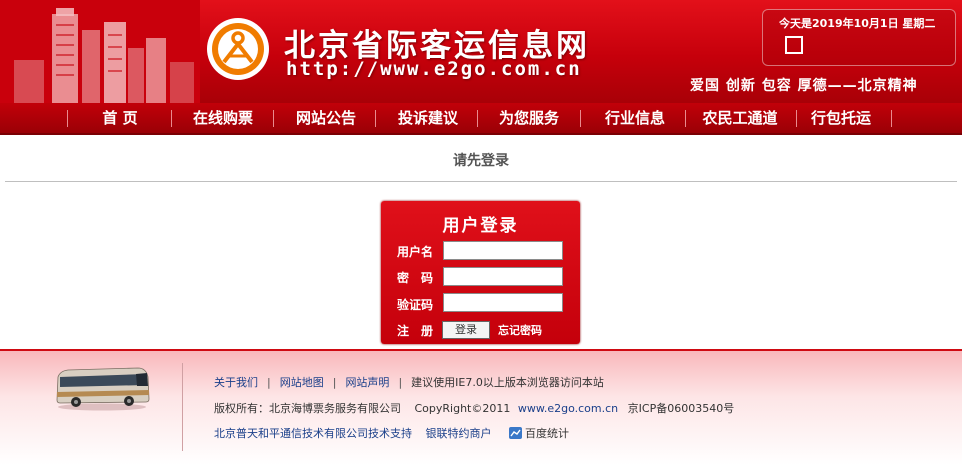 The width and height of the screenshot is (962, 465). What do you see at coordinates (480, 226) in the screenshot?
I see `login-title: 用户登录` at bounding box center [480, 226].